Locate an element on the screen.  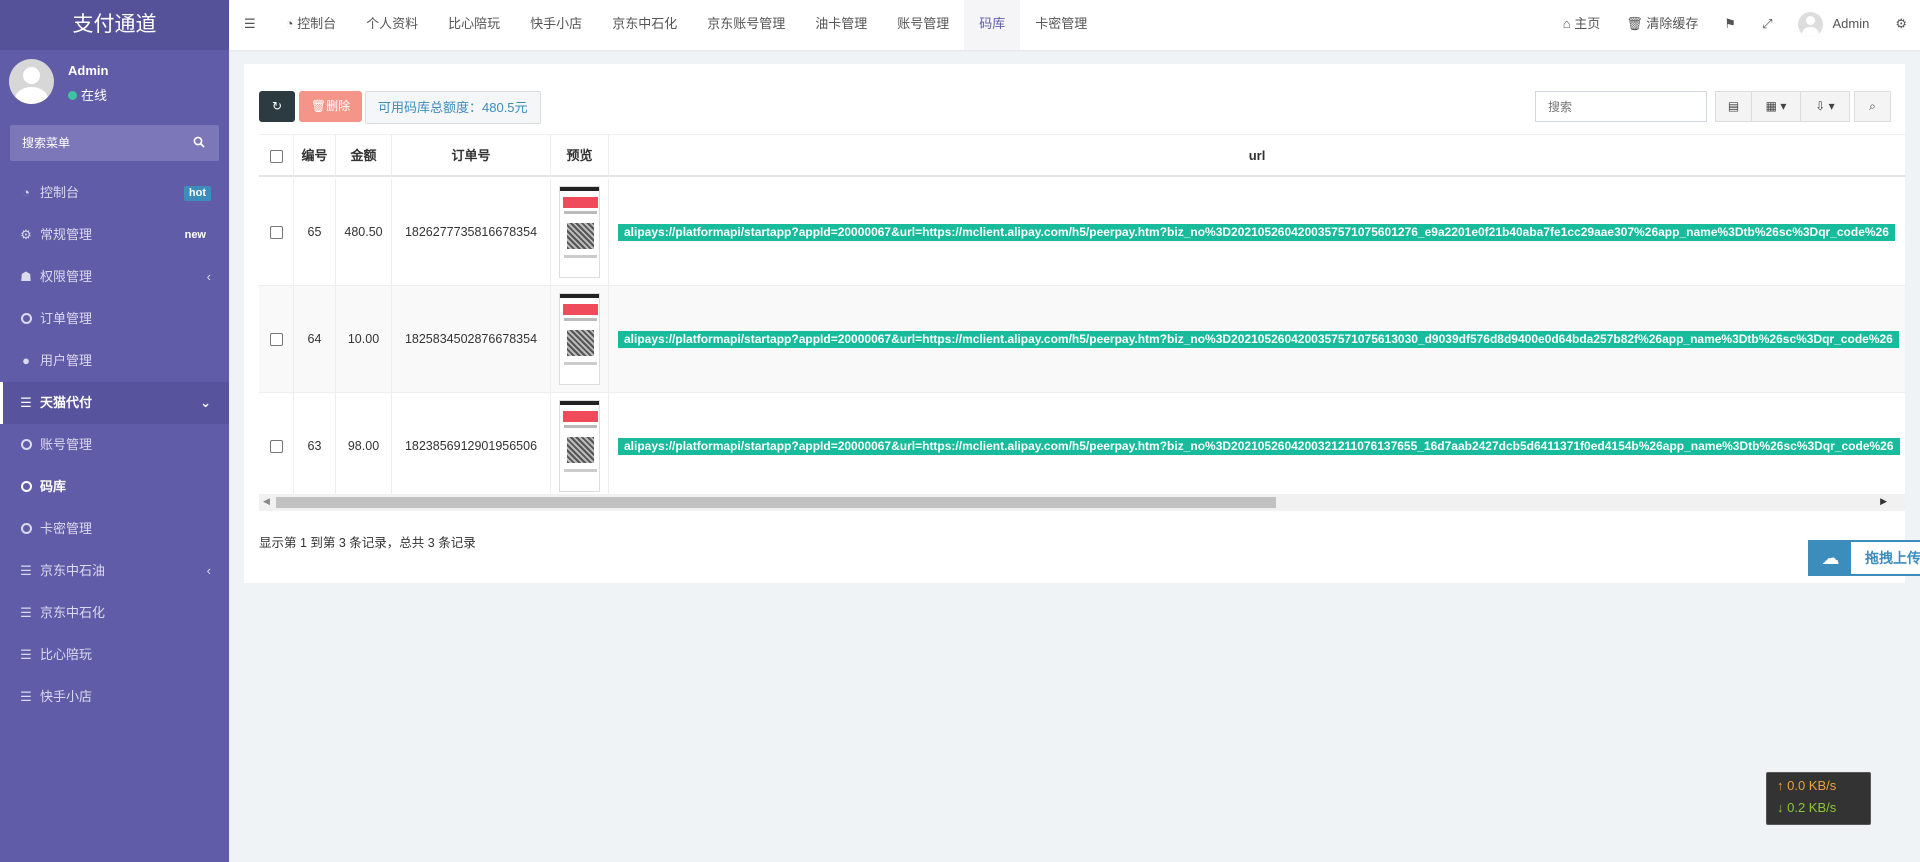
cell-id: 65 is located at coordinates (315, 232).